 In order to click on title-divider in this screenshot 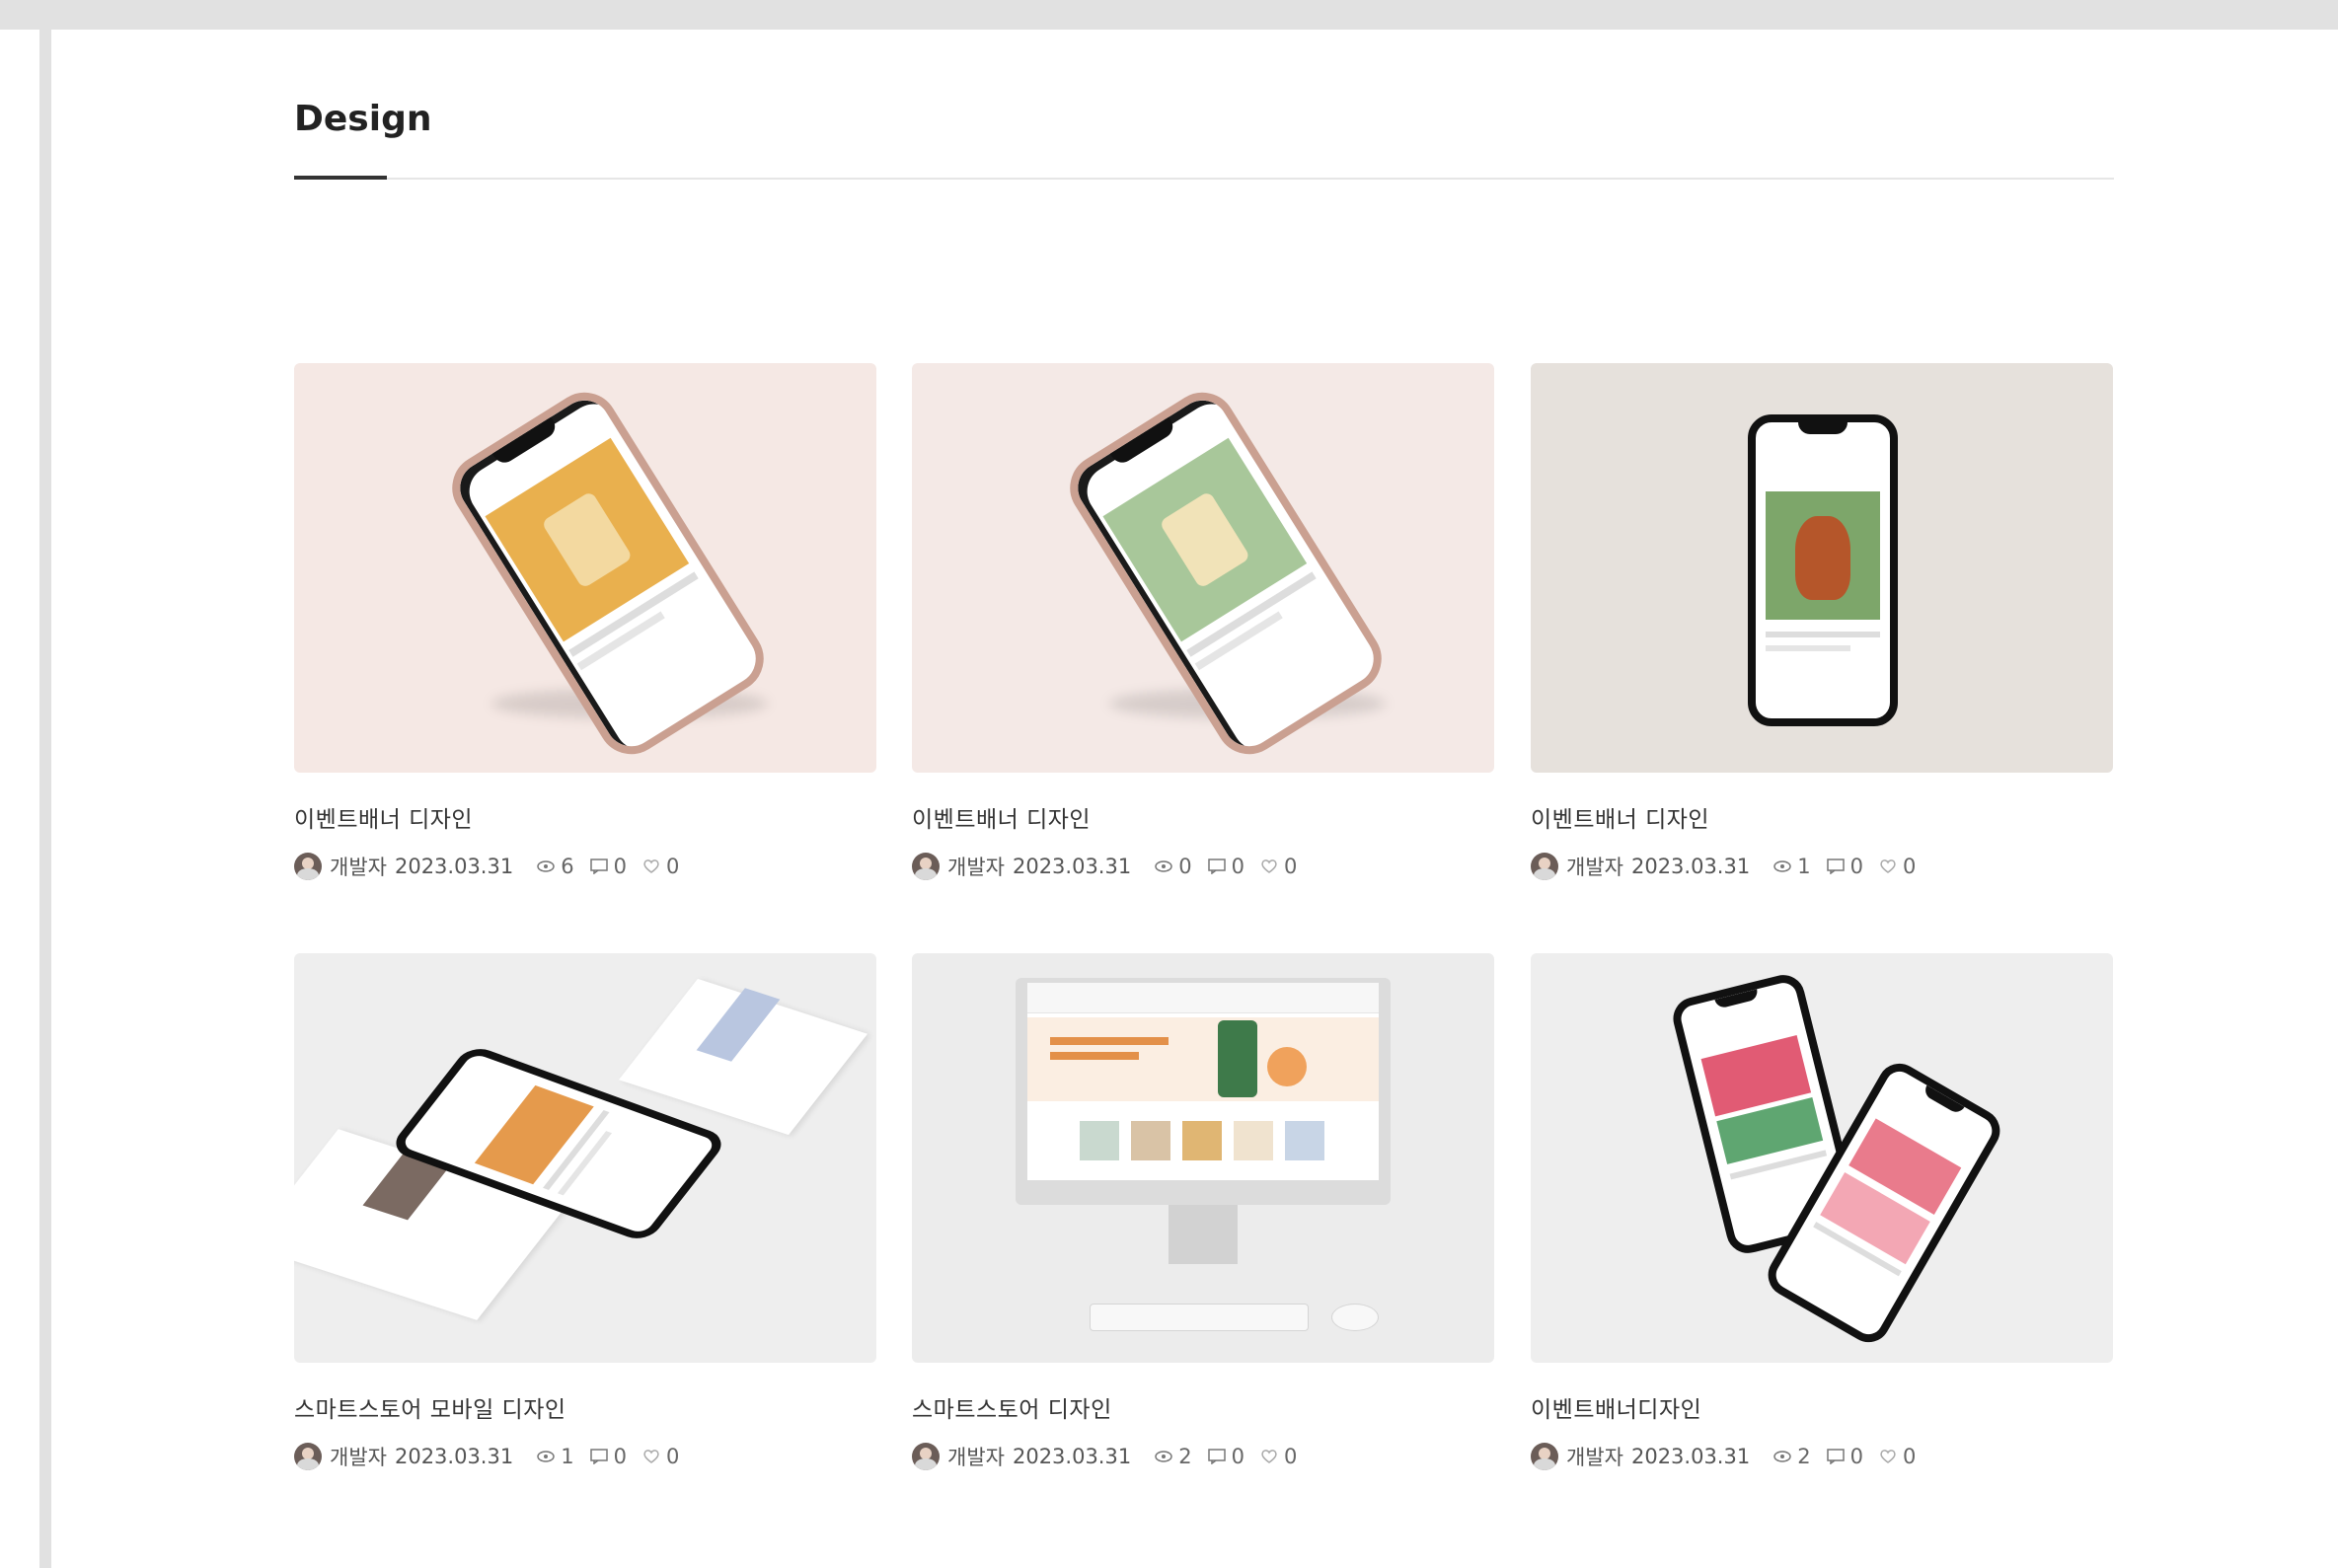, I will do `click(1204, 179)`.